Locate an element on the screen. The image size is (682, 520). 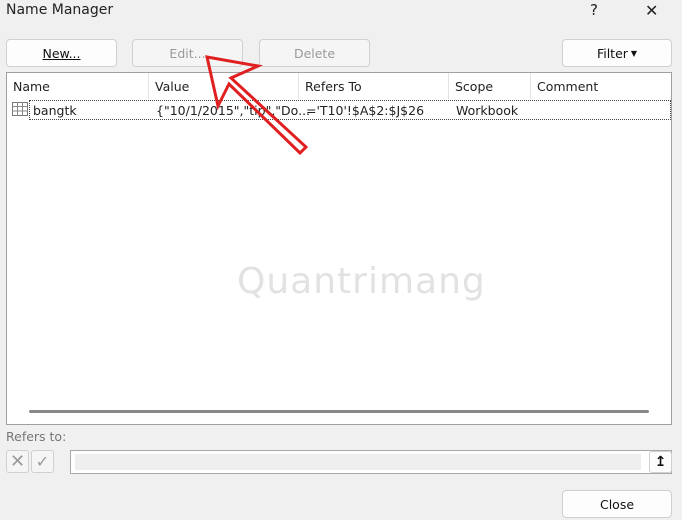
delete-button: Delete is located at coordinates (314, 53).